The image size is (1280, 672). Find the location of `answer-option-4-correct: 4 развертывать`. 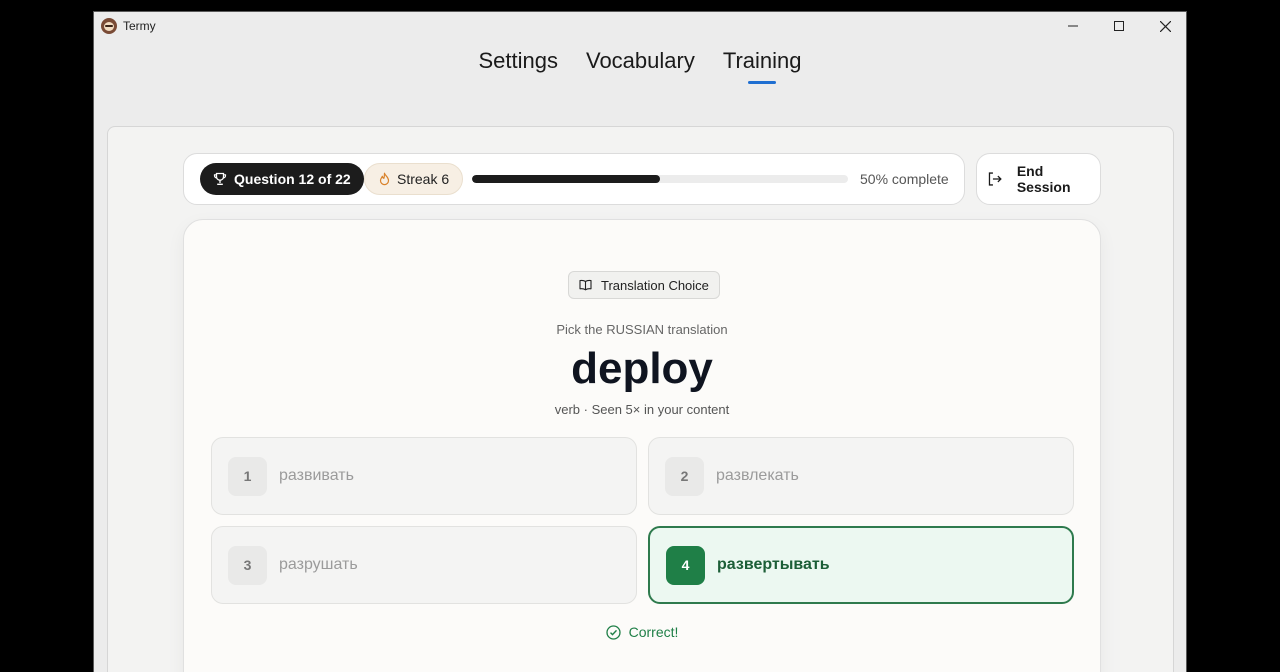

answer-option-4-correct: 4 развертывать is located at coordinates (861, 565).